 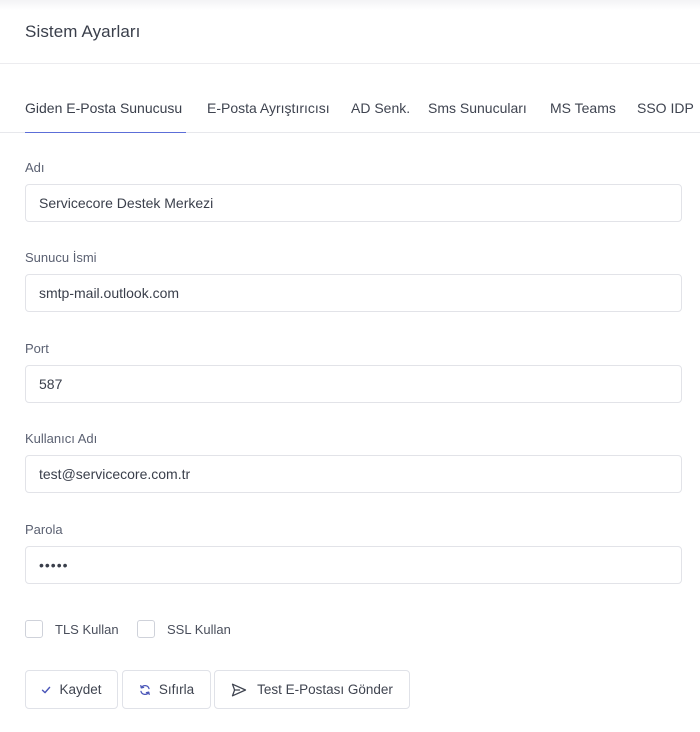 I want to click on refresh-icon, so click(x=145, y=690).